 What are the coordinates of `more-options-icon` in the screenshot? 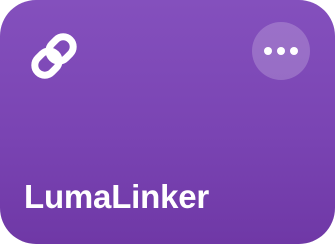 It's located at (281, 51).